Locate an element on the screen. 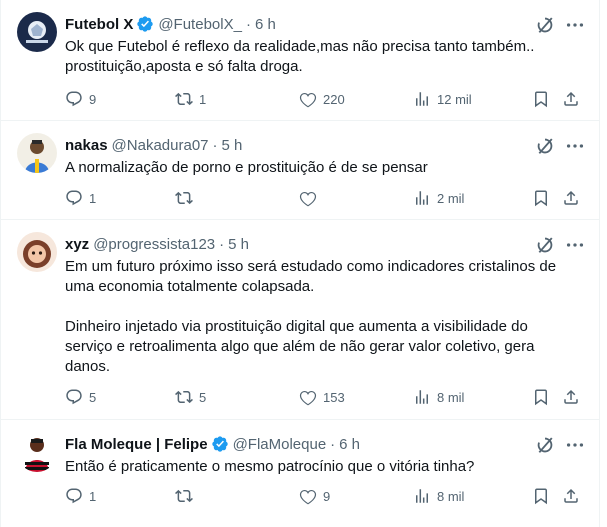  like-button: 220 is located at coordinates (322, 99).